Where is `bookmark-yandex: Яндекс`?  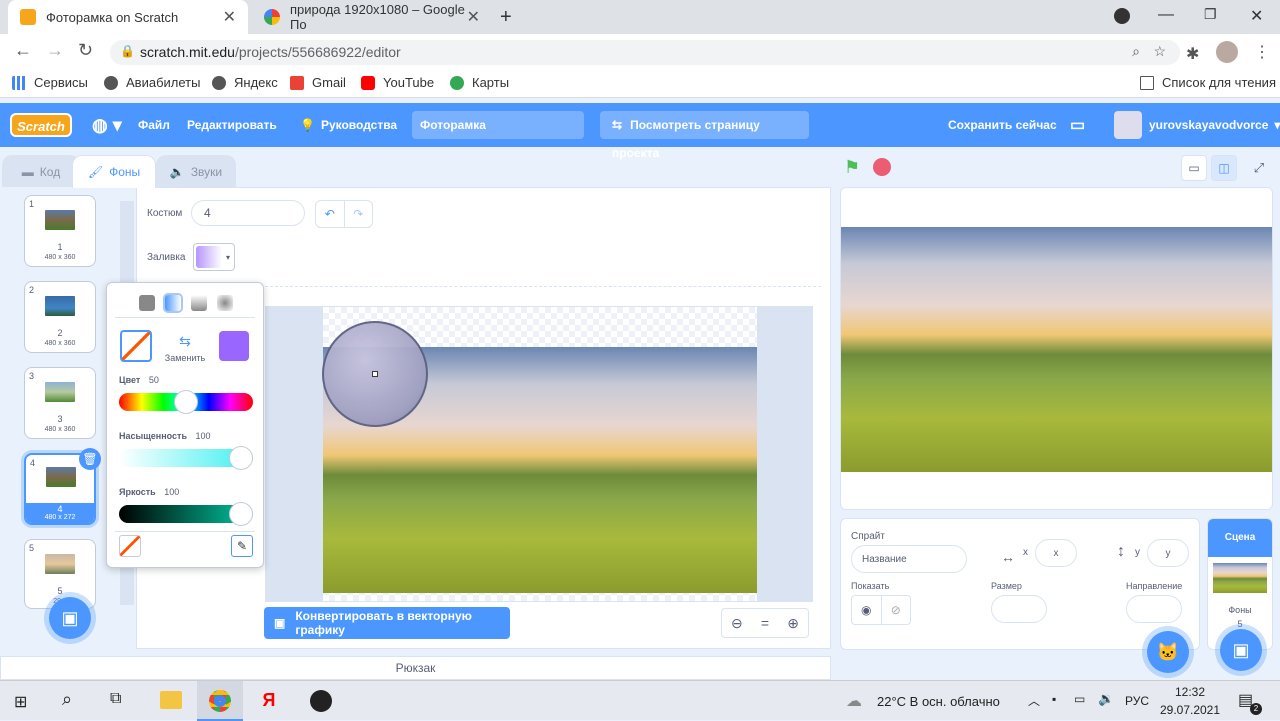 bookmark-yandex: Яндекс is located at coordinates (245, 82).